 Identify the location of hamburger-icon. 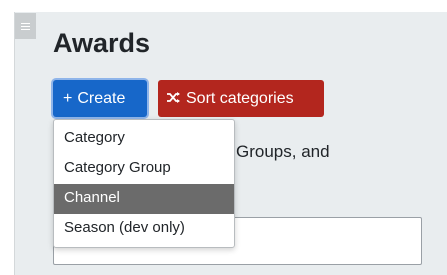
(25, 26).